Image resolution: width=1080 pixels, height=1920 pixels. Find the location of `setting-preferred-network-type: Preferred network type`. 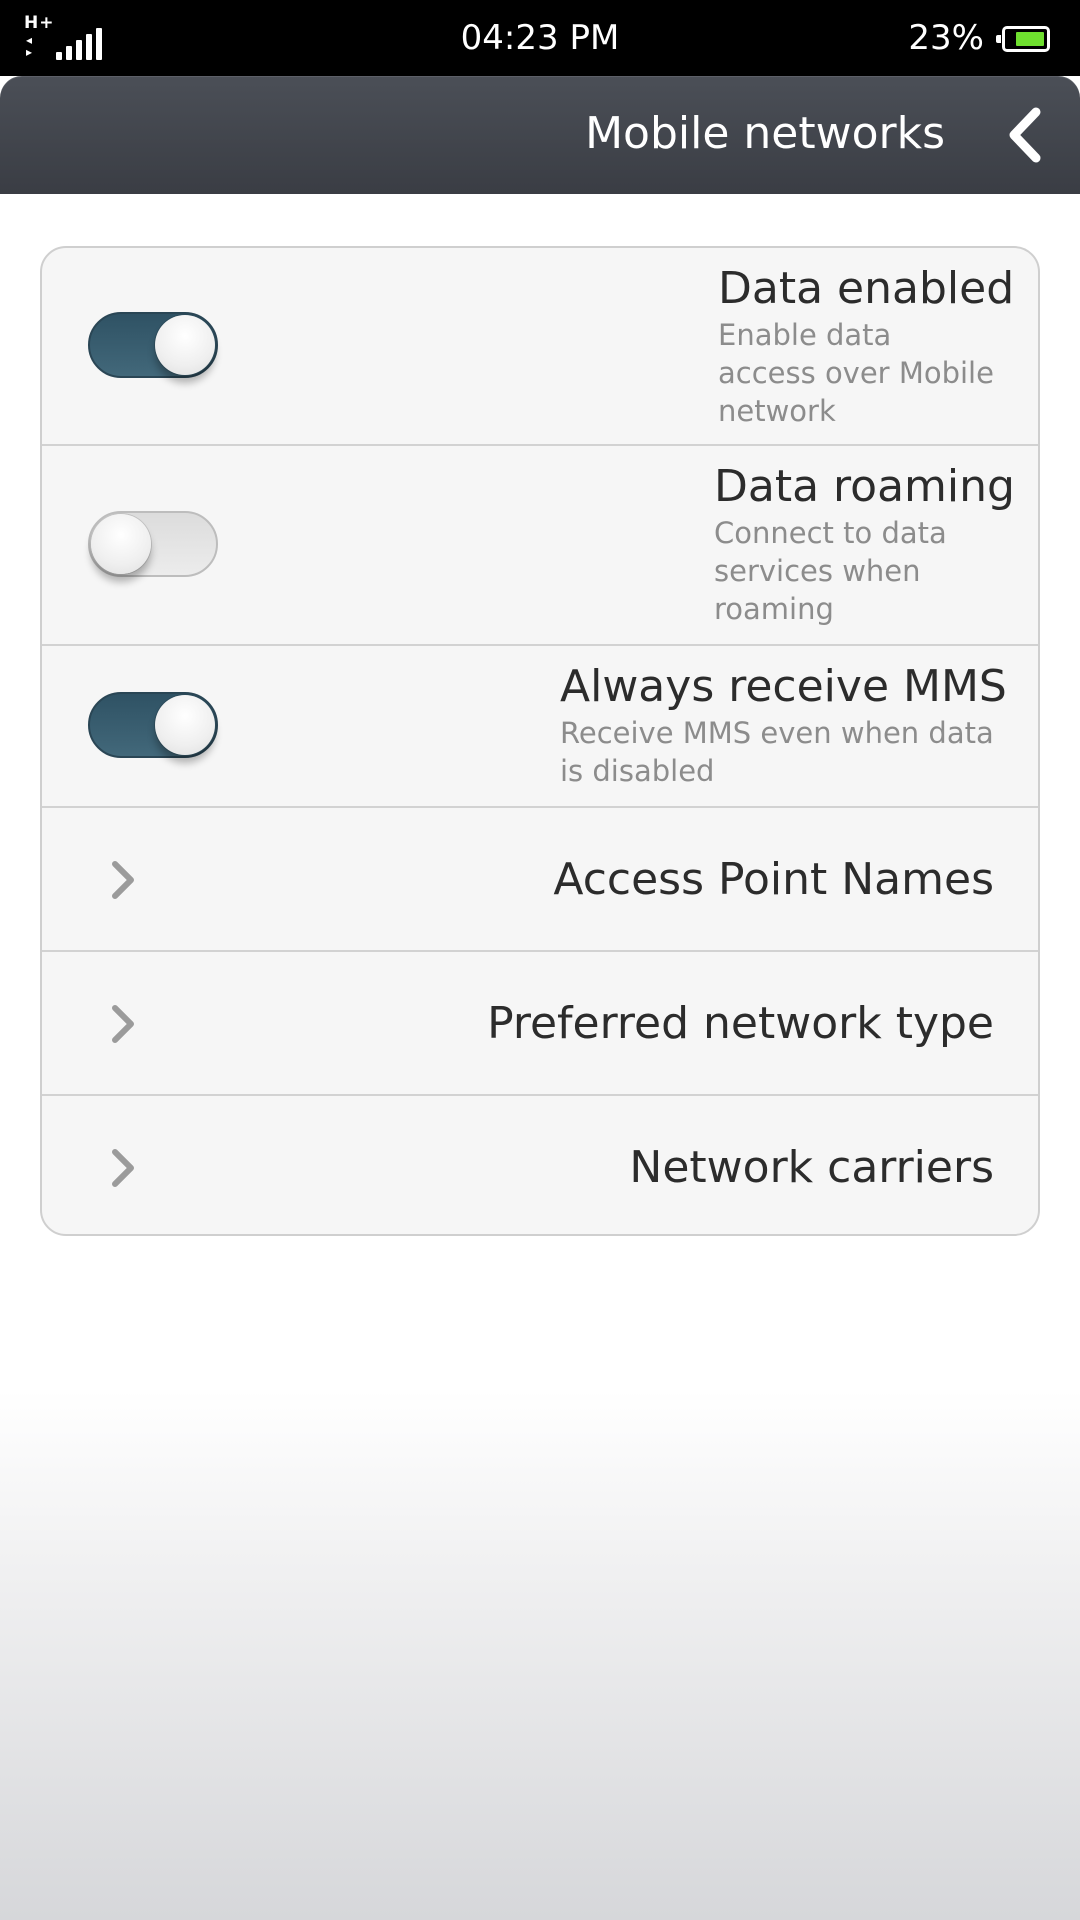

setting-preferred-network-type: Preferred network type is located at coordinates (540, 1024).